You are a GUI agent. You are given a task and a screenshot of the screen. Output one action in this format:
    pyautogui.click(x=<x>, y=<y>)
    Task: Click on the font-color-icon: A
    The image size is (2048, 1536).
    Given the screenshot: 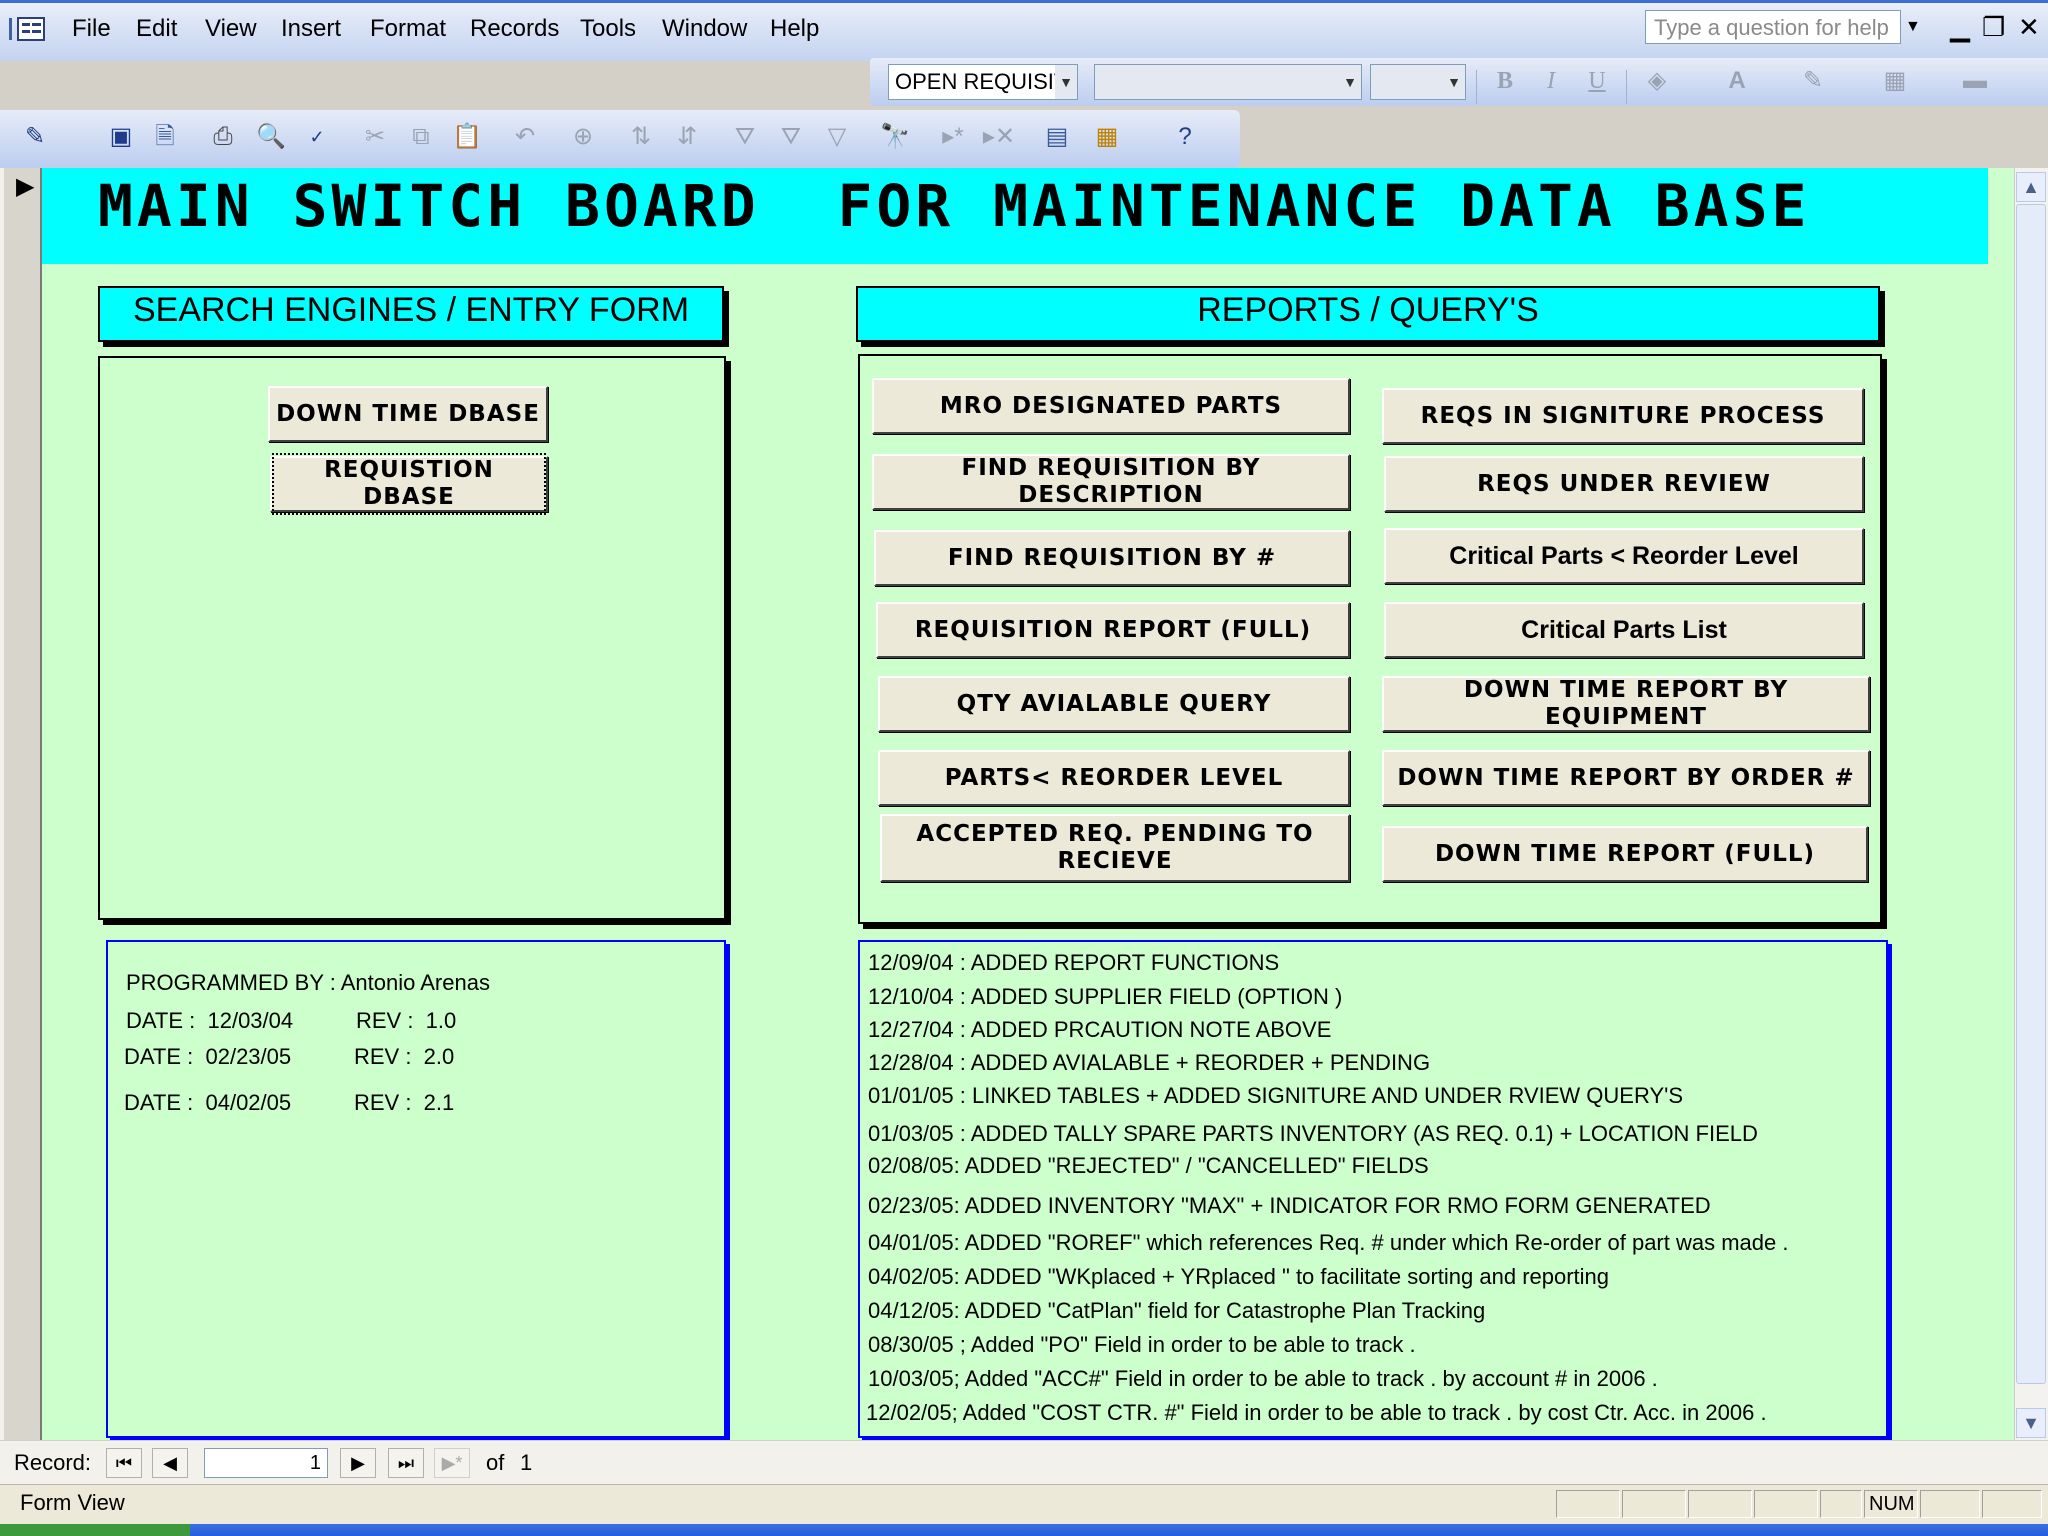 What is the action you would take?
    pyautogui.click(x=1737, y=81)
    